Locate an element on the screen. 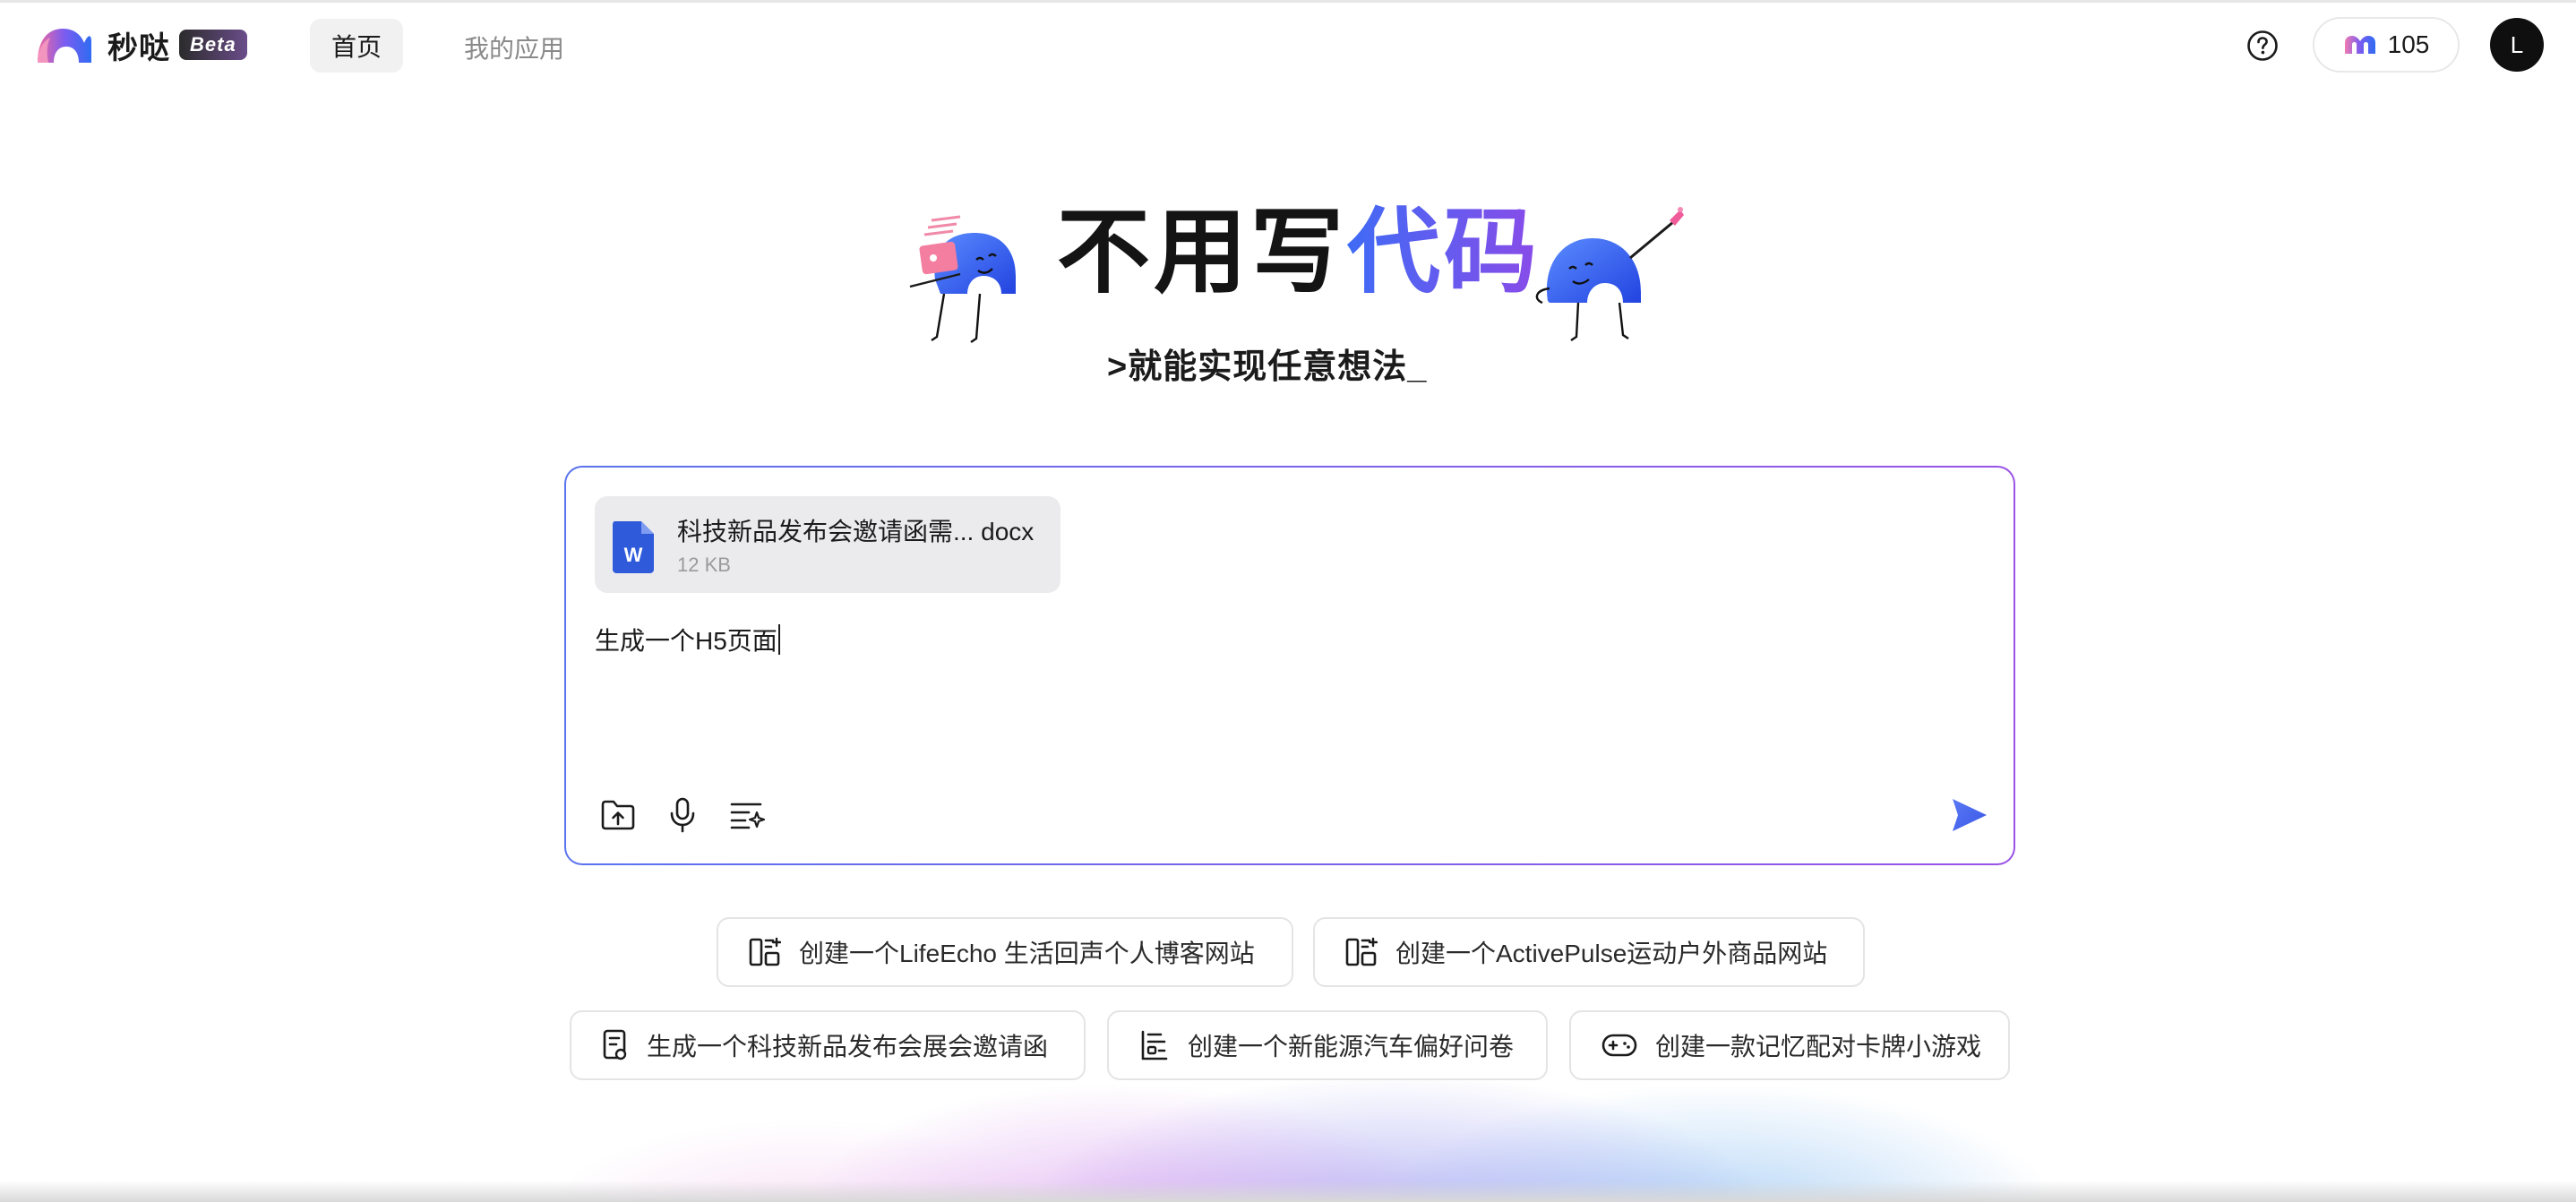 This screenshot has height=1202, width=2576. suggestion-chip: 创建一个ActivePulse运动户外商品网站 is located at coordinates (1589, 952).